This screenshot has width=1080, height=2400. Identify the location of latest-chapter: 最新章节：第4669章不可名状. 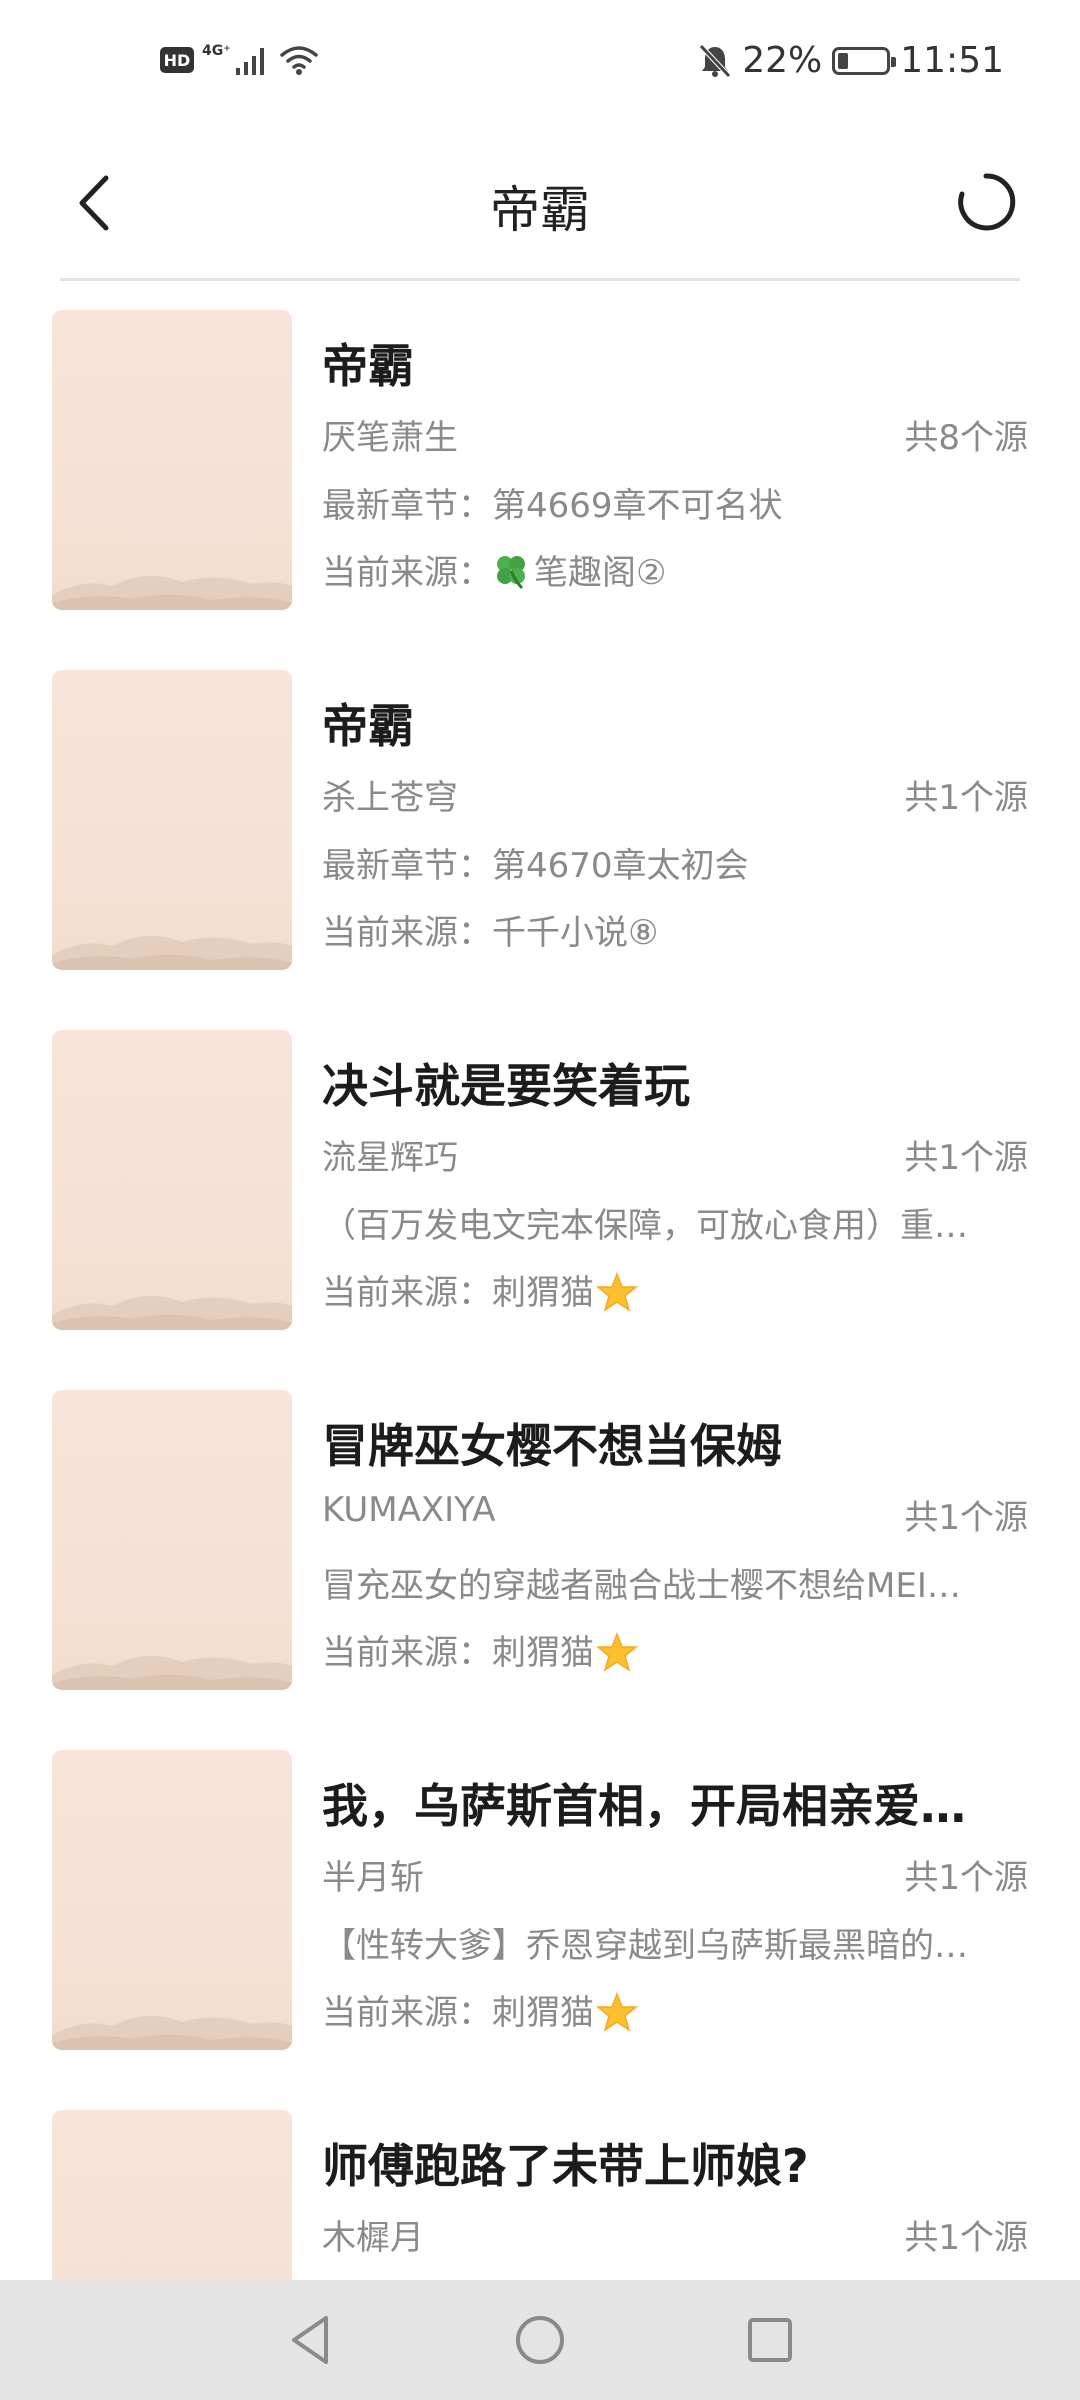
(552, 506).